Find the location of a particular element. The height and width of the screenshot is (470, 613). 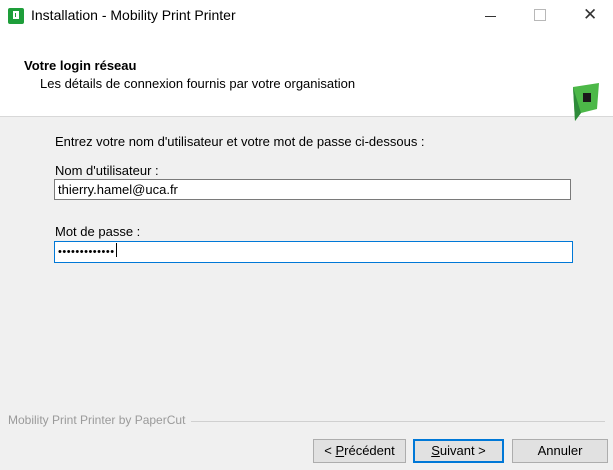

minimize-button is located at coordinates (490, 15).